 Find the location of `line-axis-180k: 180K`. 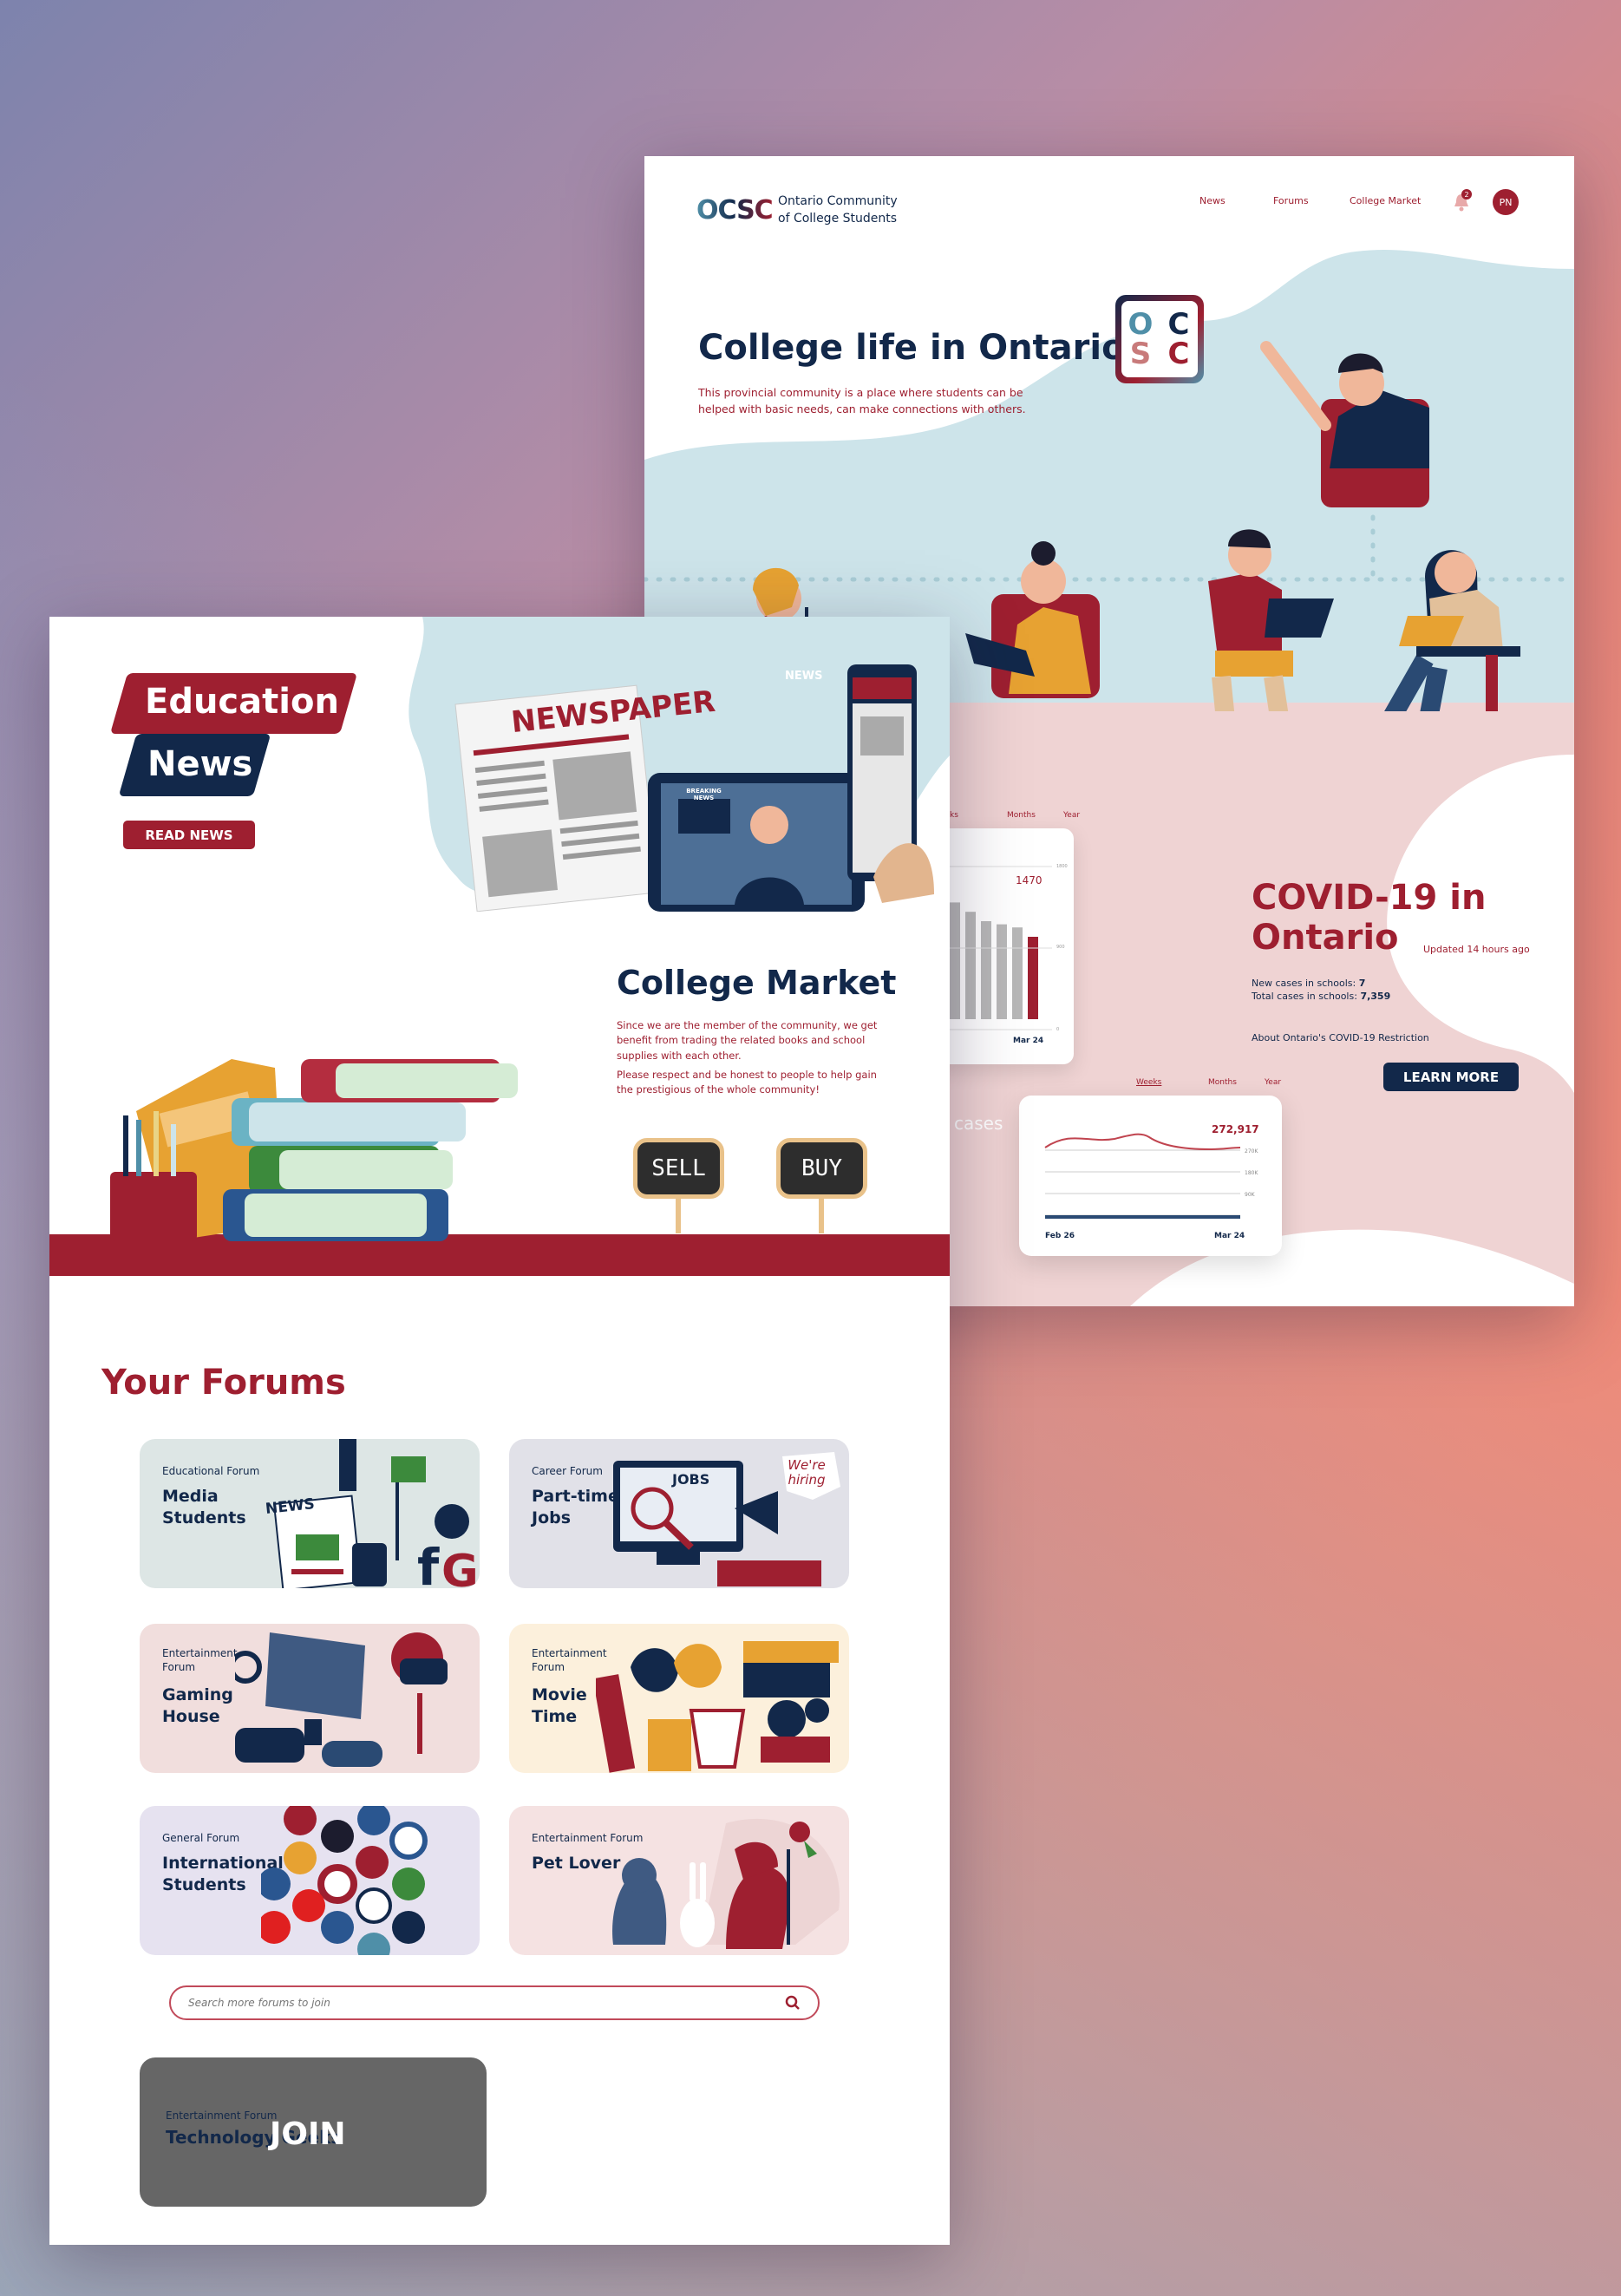

line-axis-180k: 180K is located at coordinates (1251, 1173).